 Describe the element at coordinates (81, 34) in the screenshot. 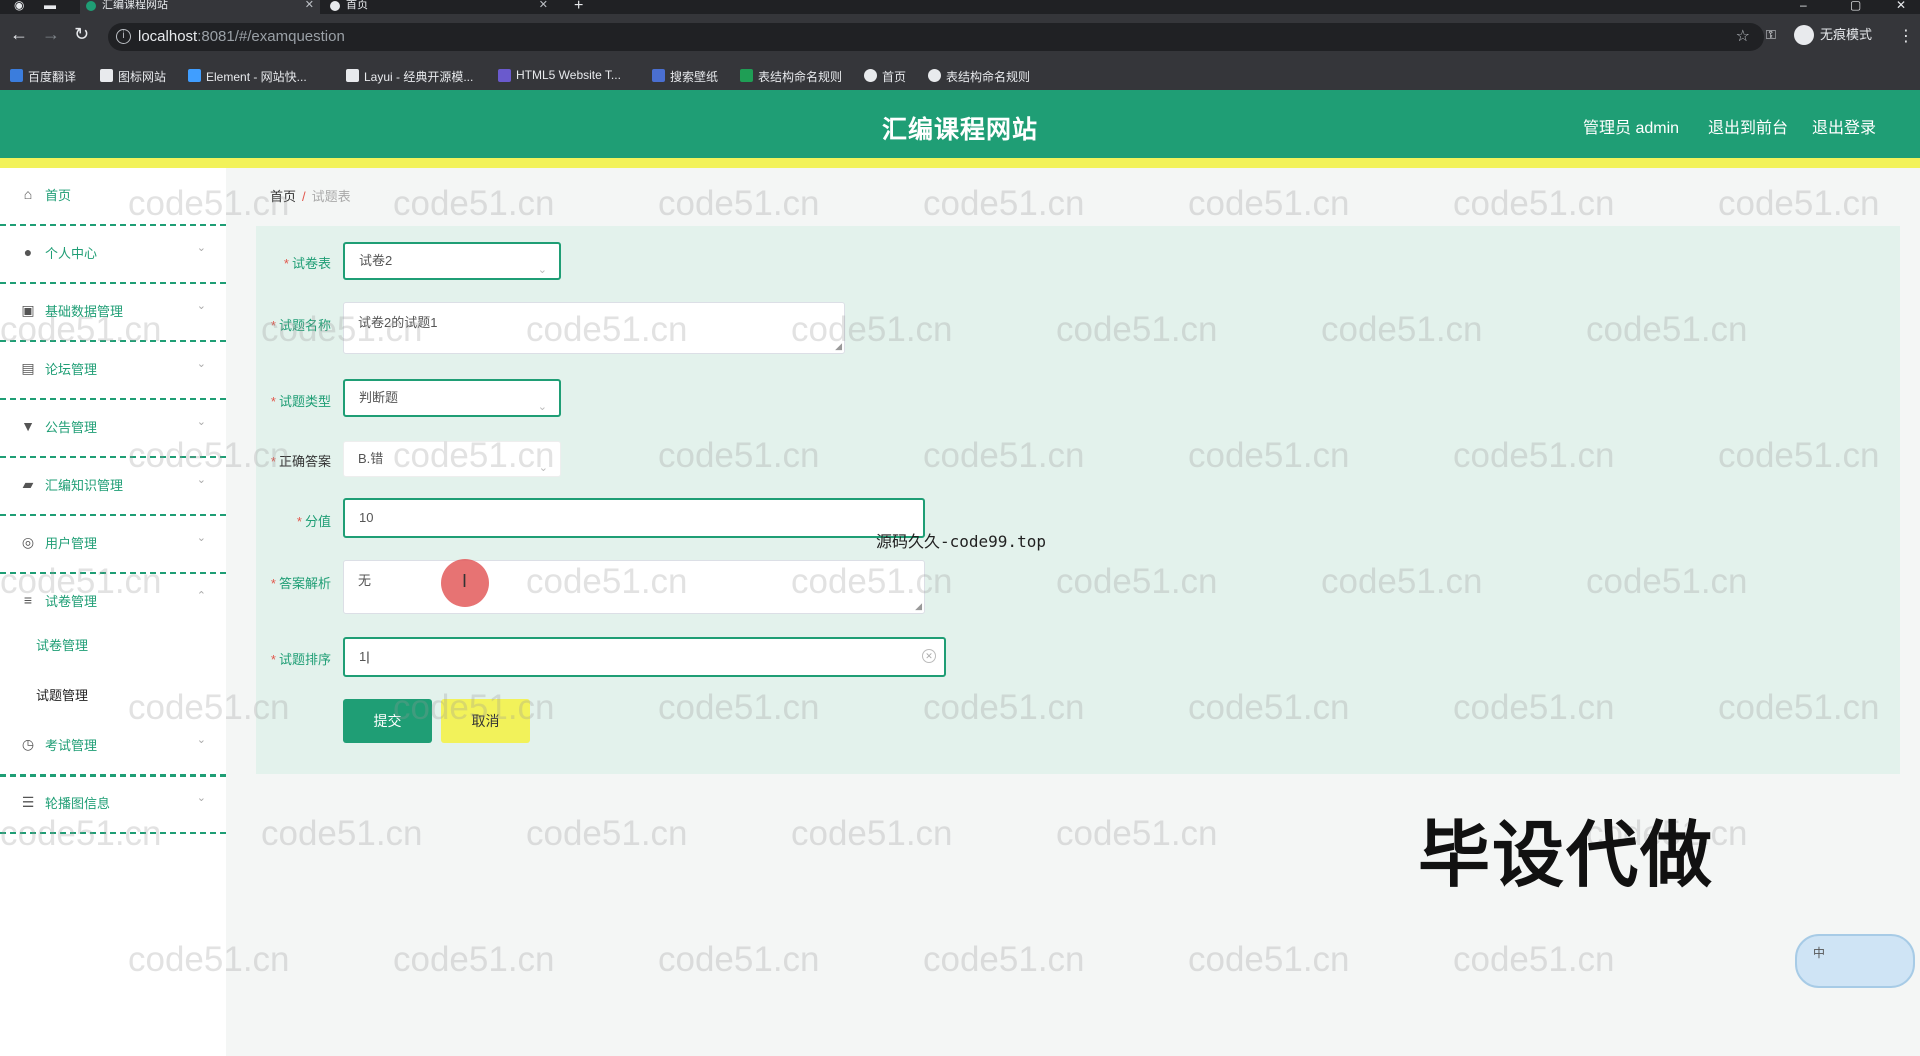

I see `reload-icon: ↻` at that location.